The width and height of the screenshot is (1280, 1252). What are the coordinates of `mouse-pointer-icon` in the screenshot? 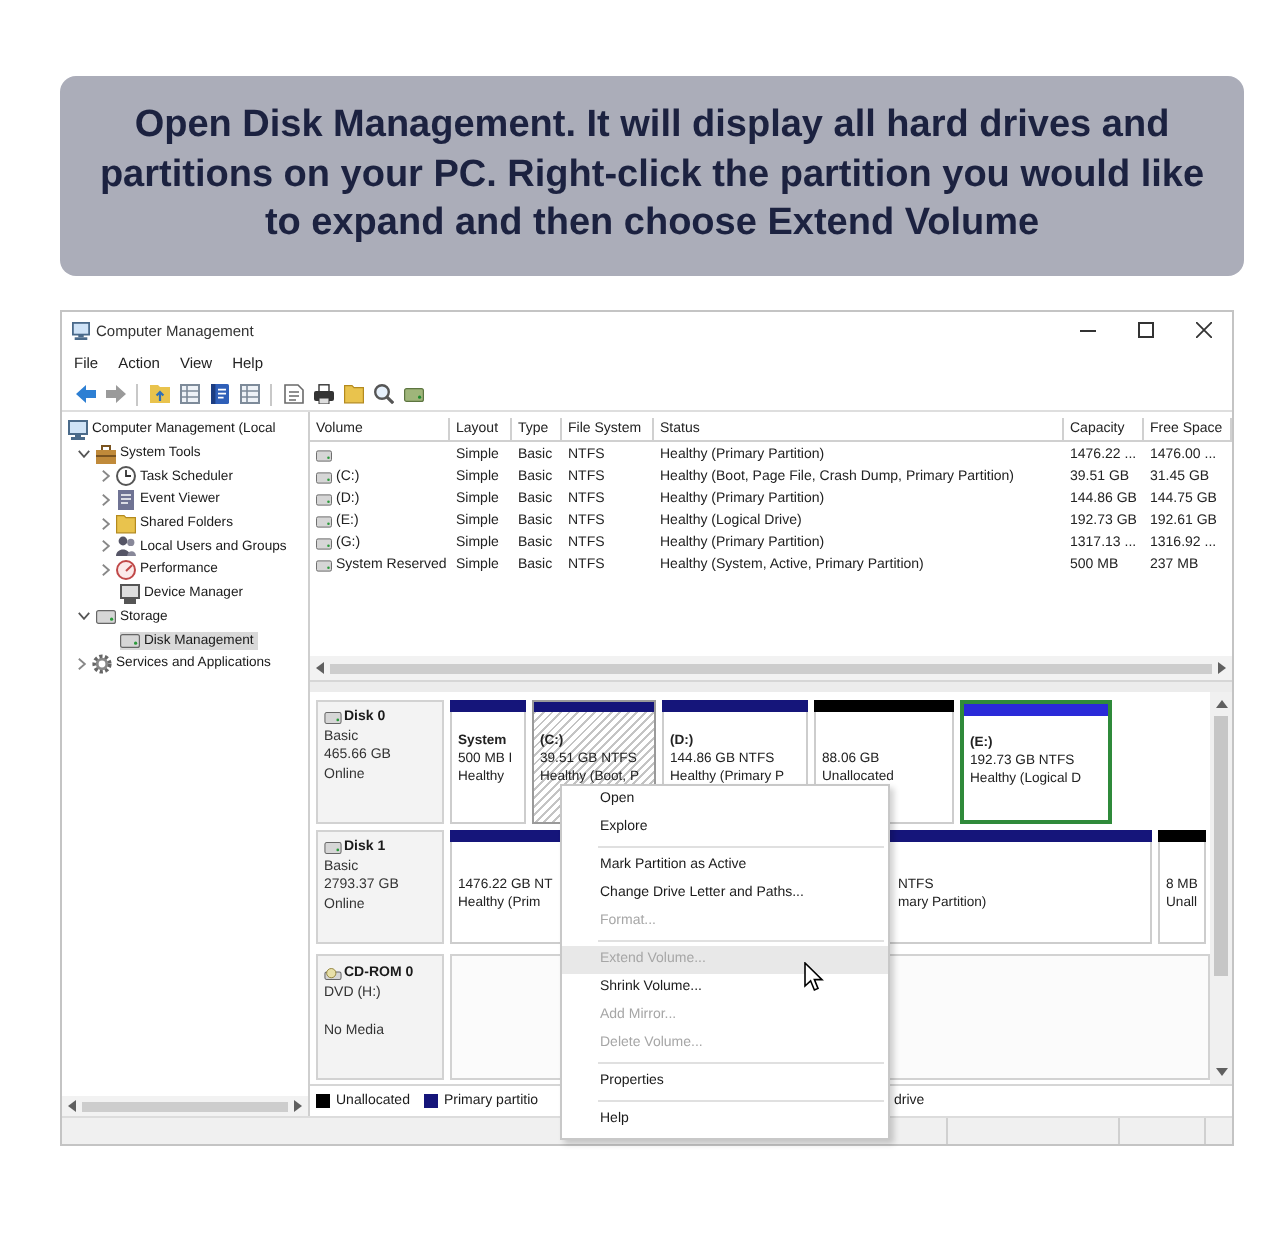 It's located at (814, 977).